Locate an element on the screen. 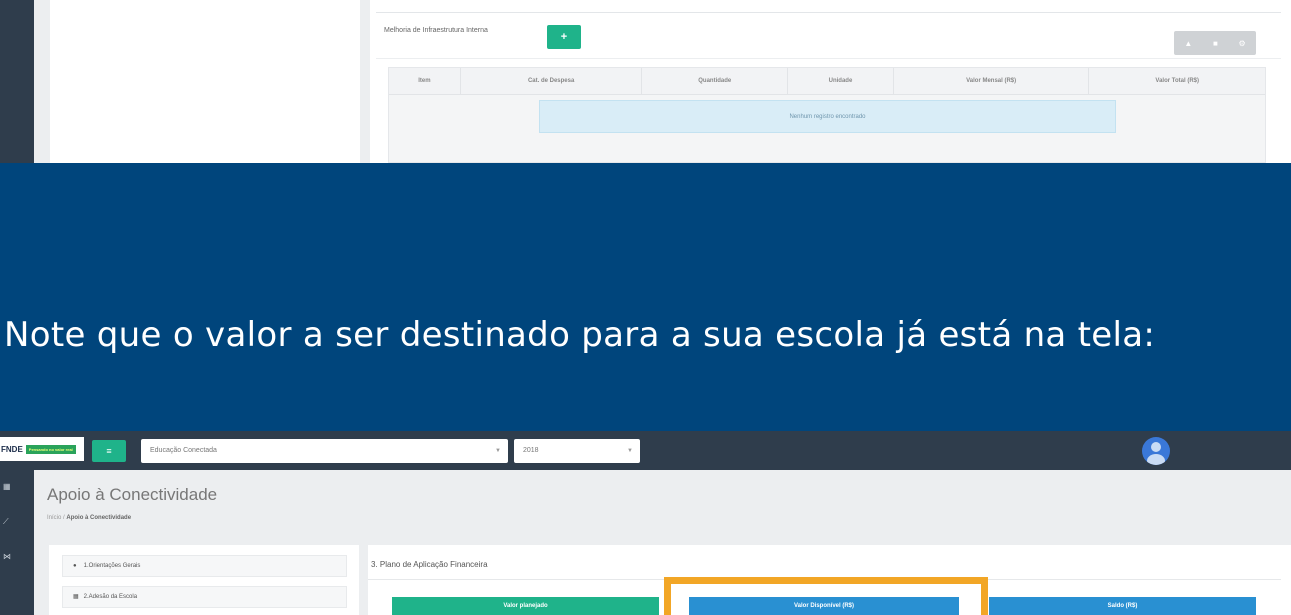 The height and width of the screenshot is (615, 1291). nav-item-label: 2.Adesão da Escola is located at coordinates (110, 597).